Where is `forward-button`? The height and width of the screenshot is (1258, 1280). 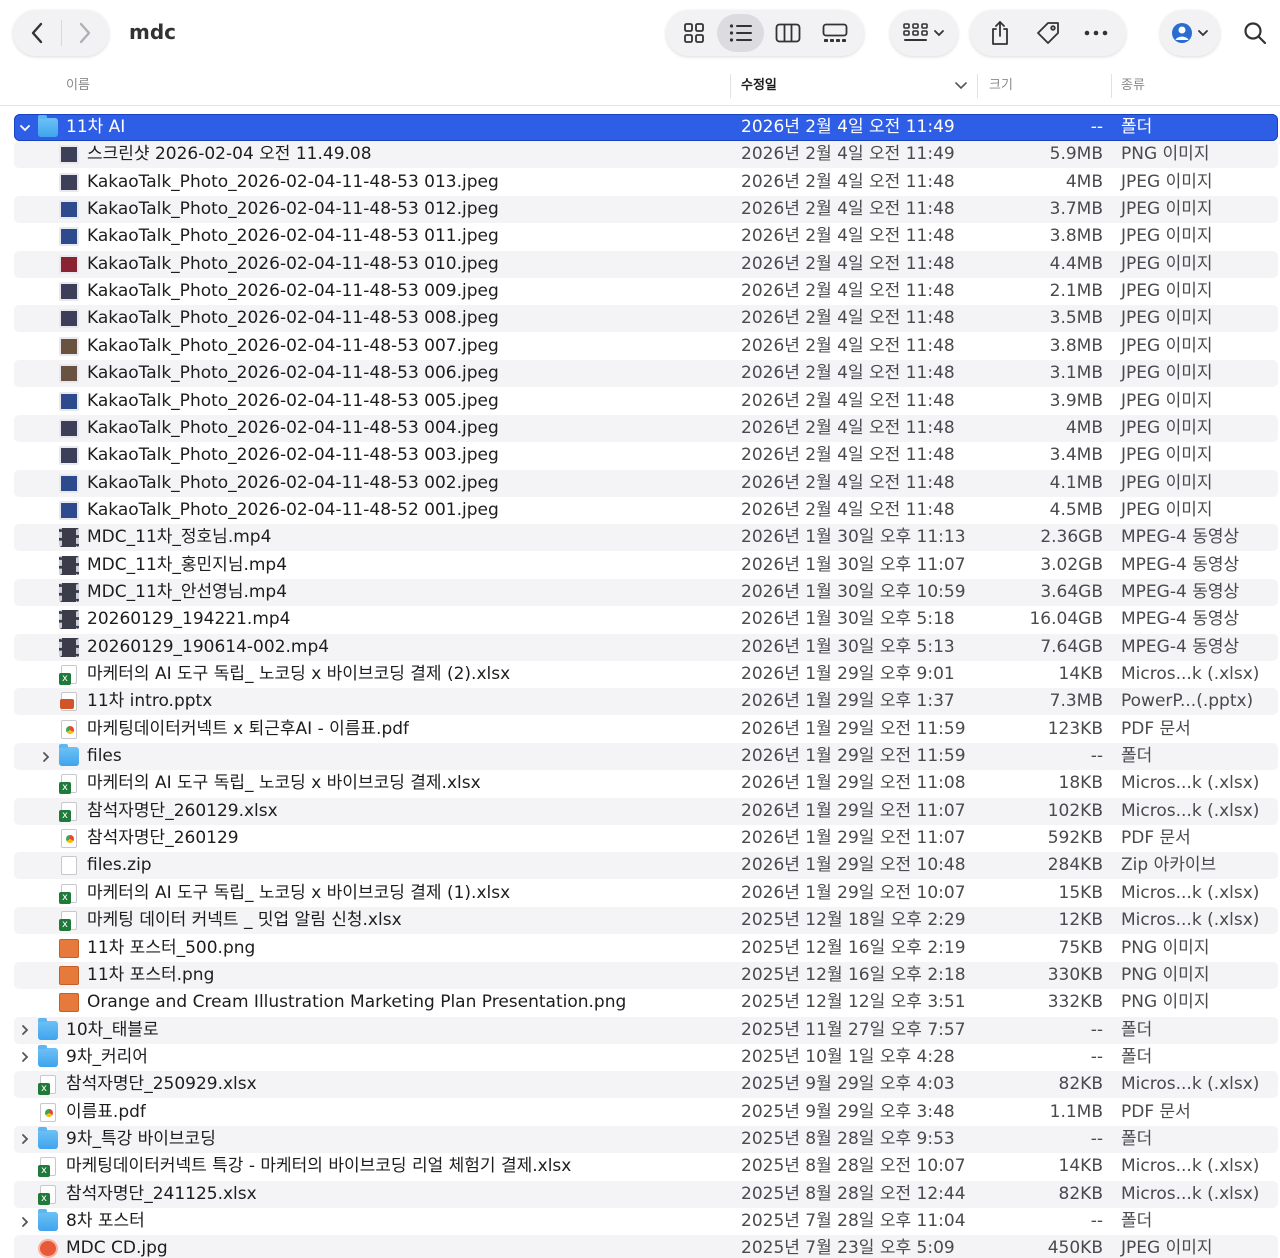
forward-button is located at coordinates (85, 33).